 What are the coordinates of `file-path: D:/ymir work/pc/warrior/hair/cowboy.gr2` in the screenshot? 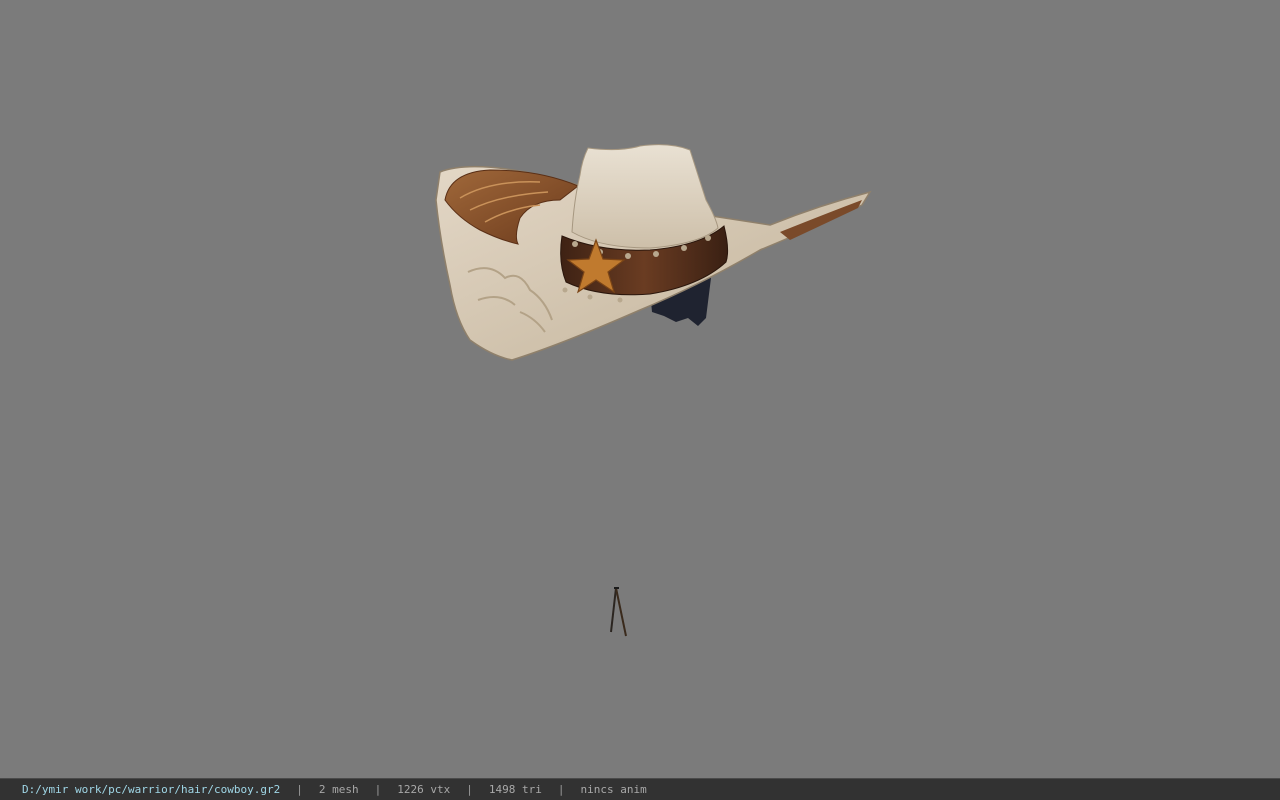 It's located at (151, 789).